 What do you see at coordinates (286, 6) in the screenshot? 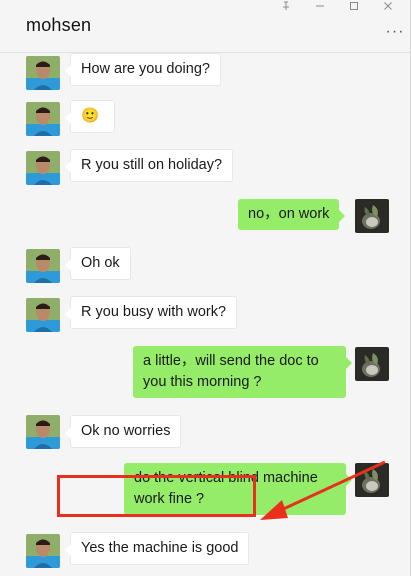
I see `pin-icon` at bounding box center [286, 6].